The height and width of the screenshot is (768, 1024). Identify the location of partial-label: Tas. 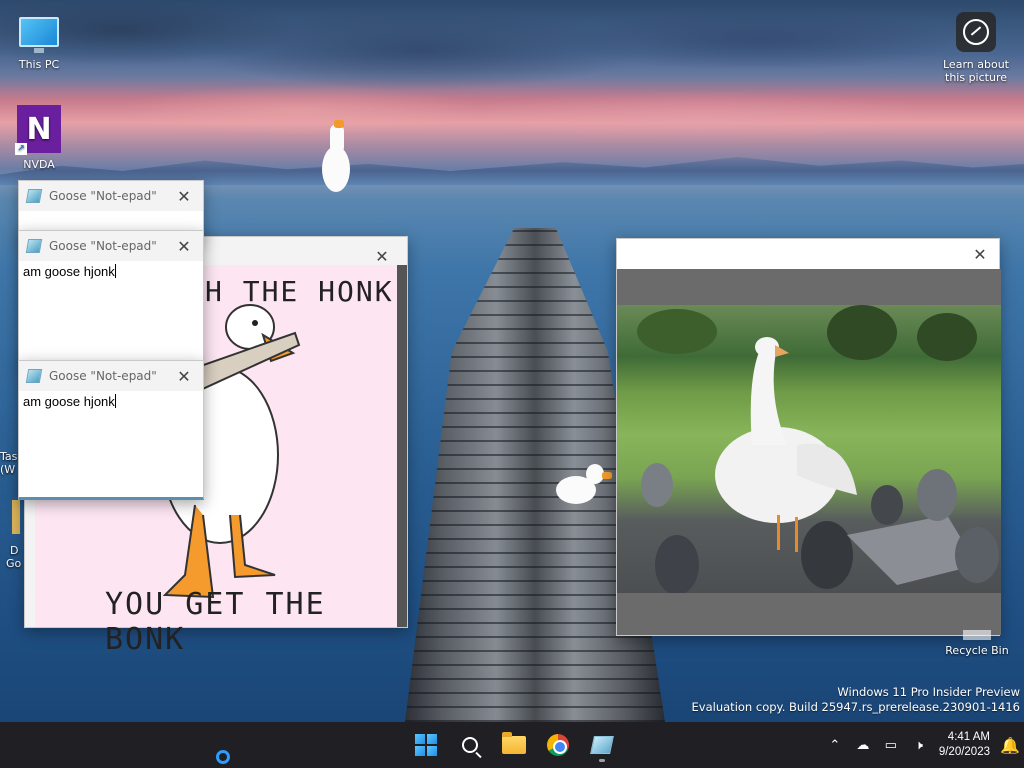
(9, 456).